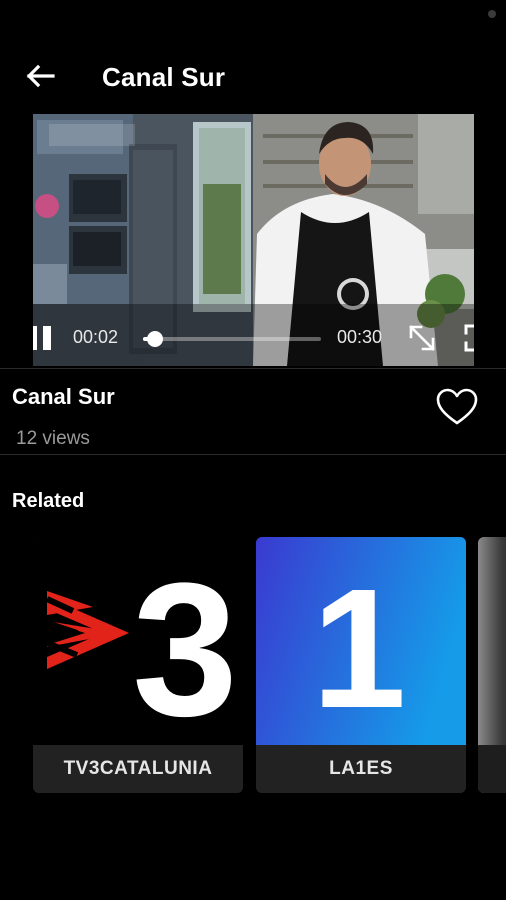 The height and width of the screenshot is (900, 506). What do you see at coordinates (43, 338) in the screenshot?
I see `pause-icon` at bounding box center [43, 338].